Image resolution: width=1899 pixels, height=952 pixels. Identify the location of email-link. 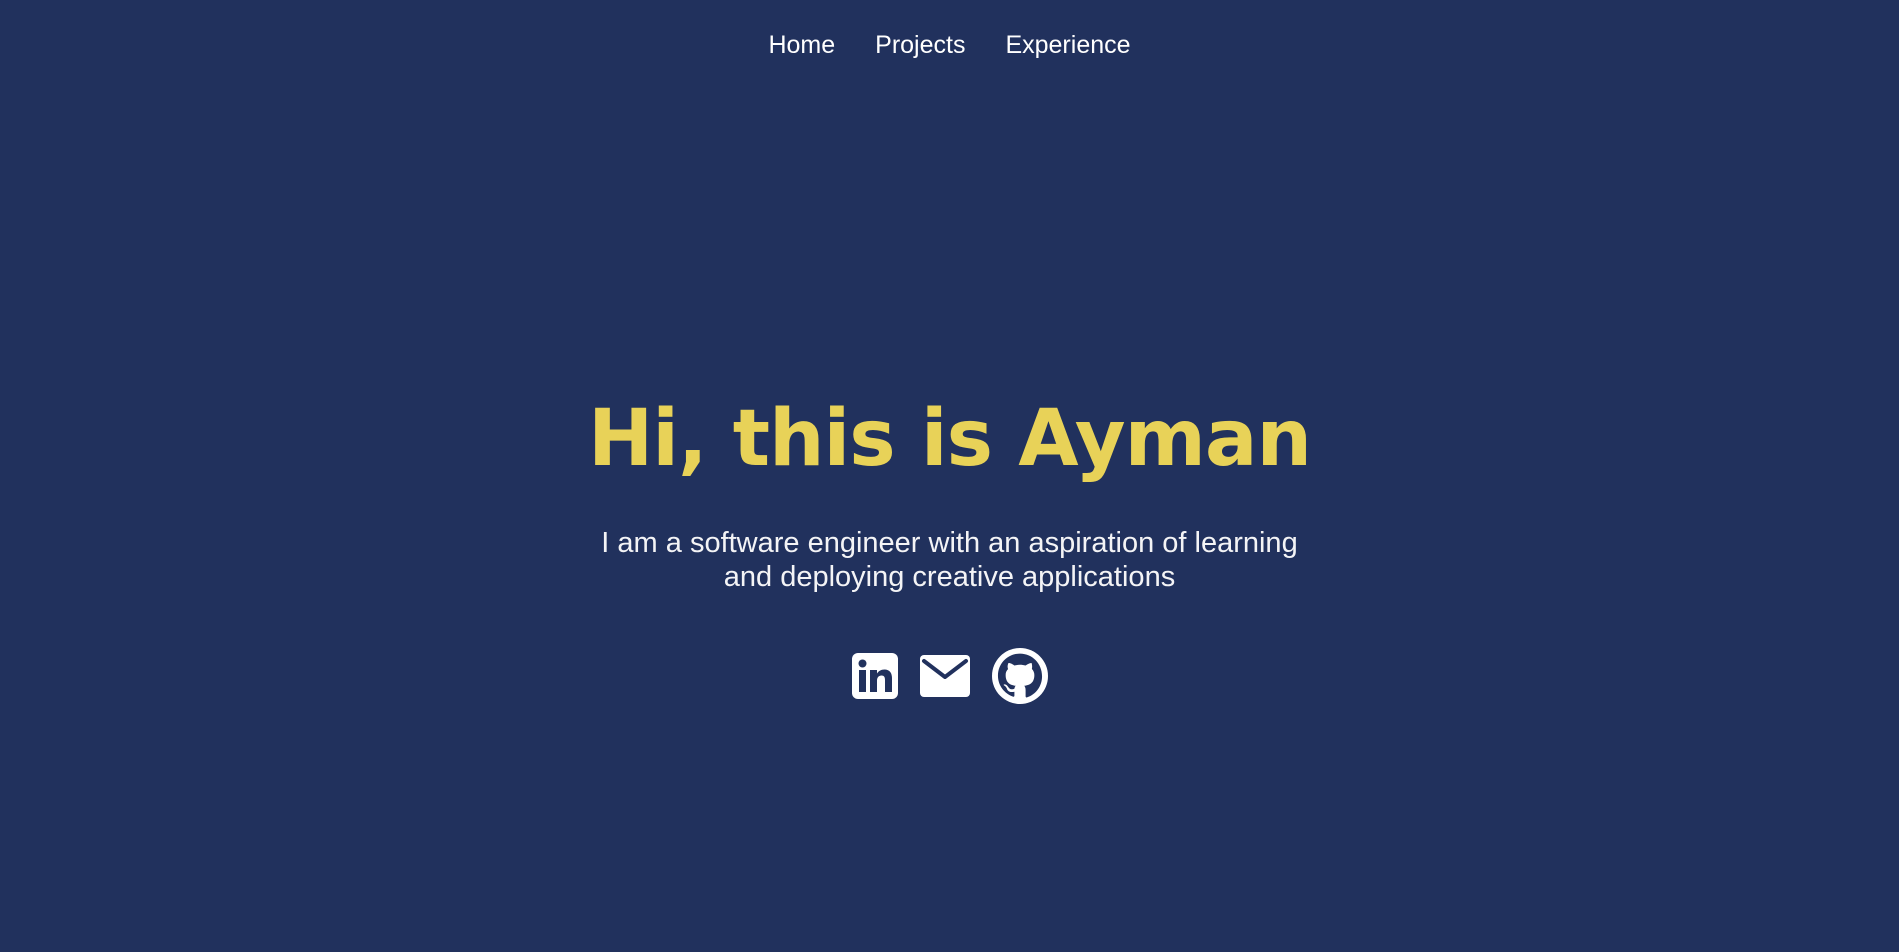
(944, 676).